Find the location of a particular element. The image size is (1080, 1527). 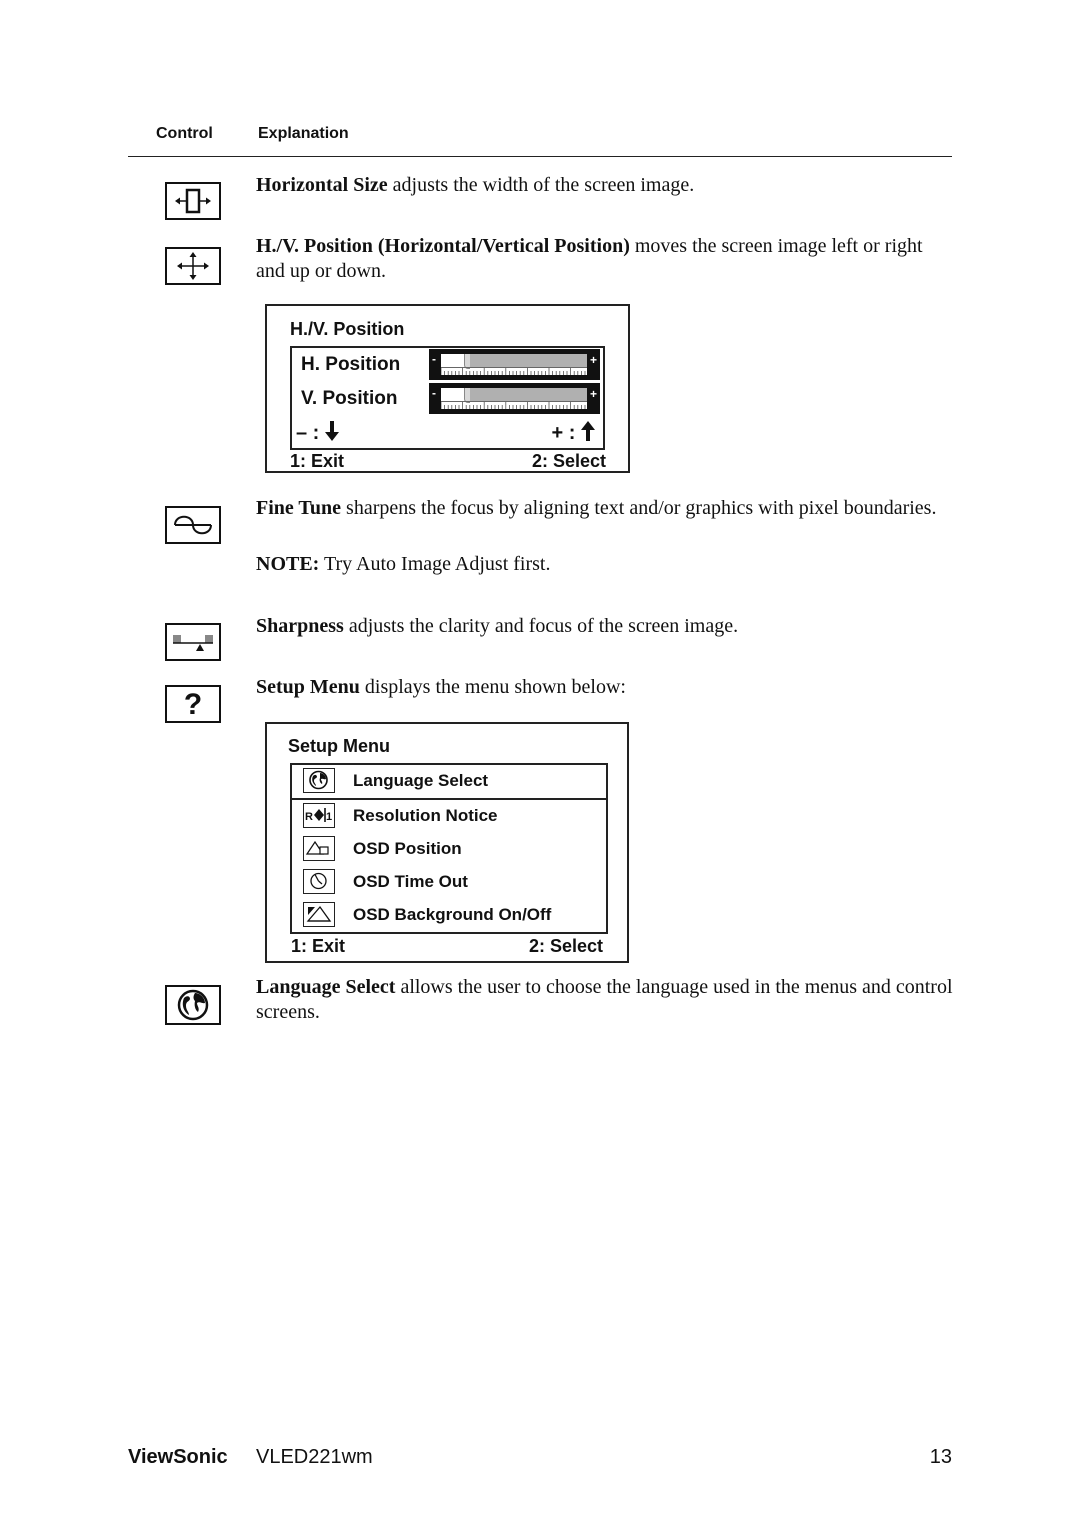

h-position-slider: - + is located at coordinates (514, 364).